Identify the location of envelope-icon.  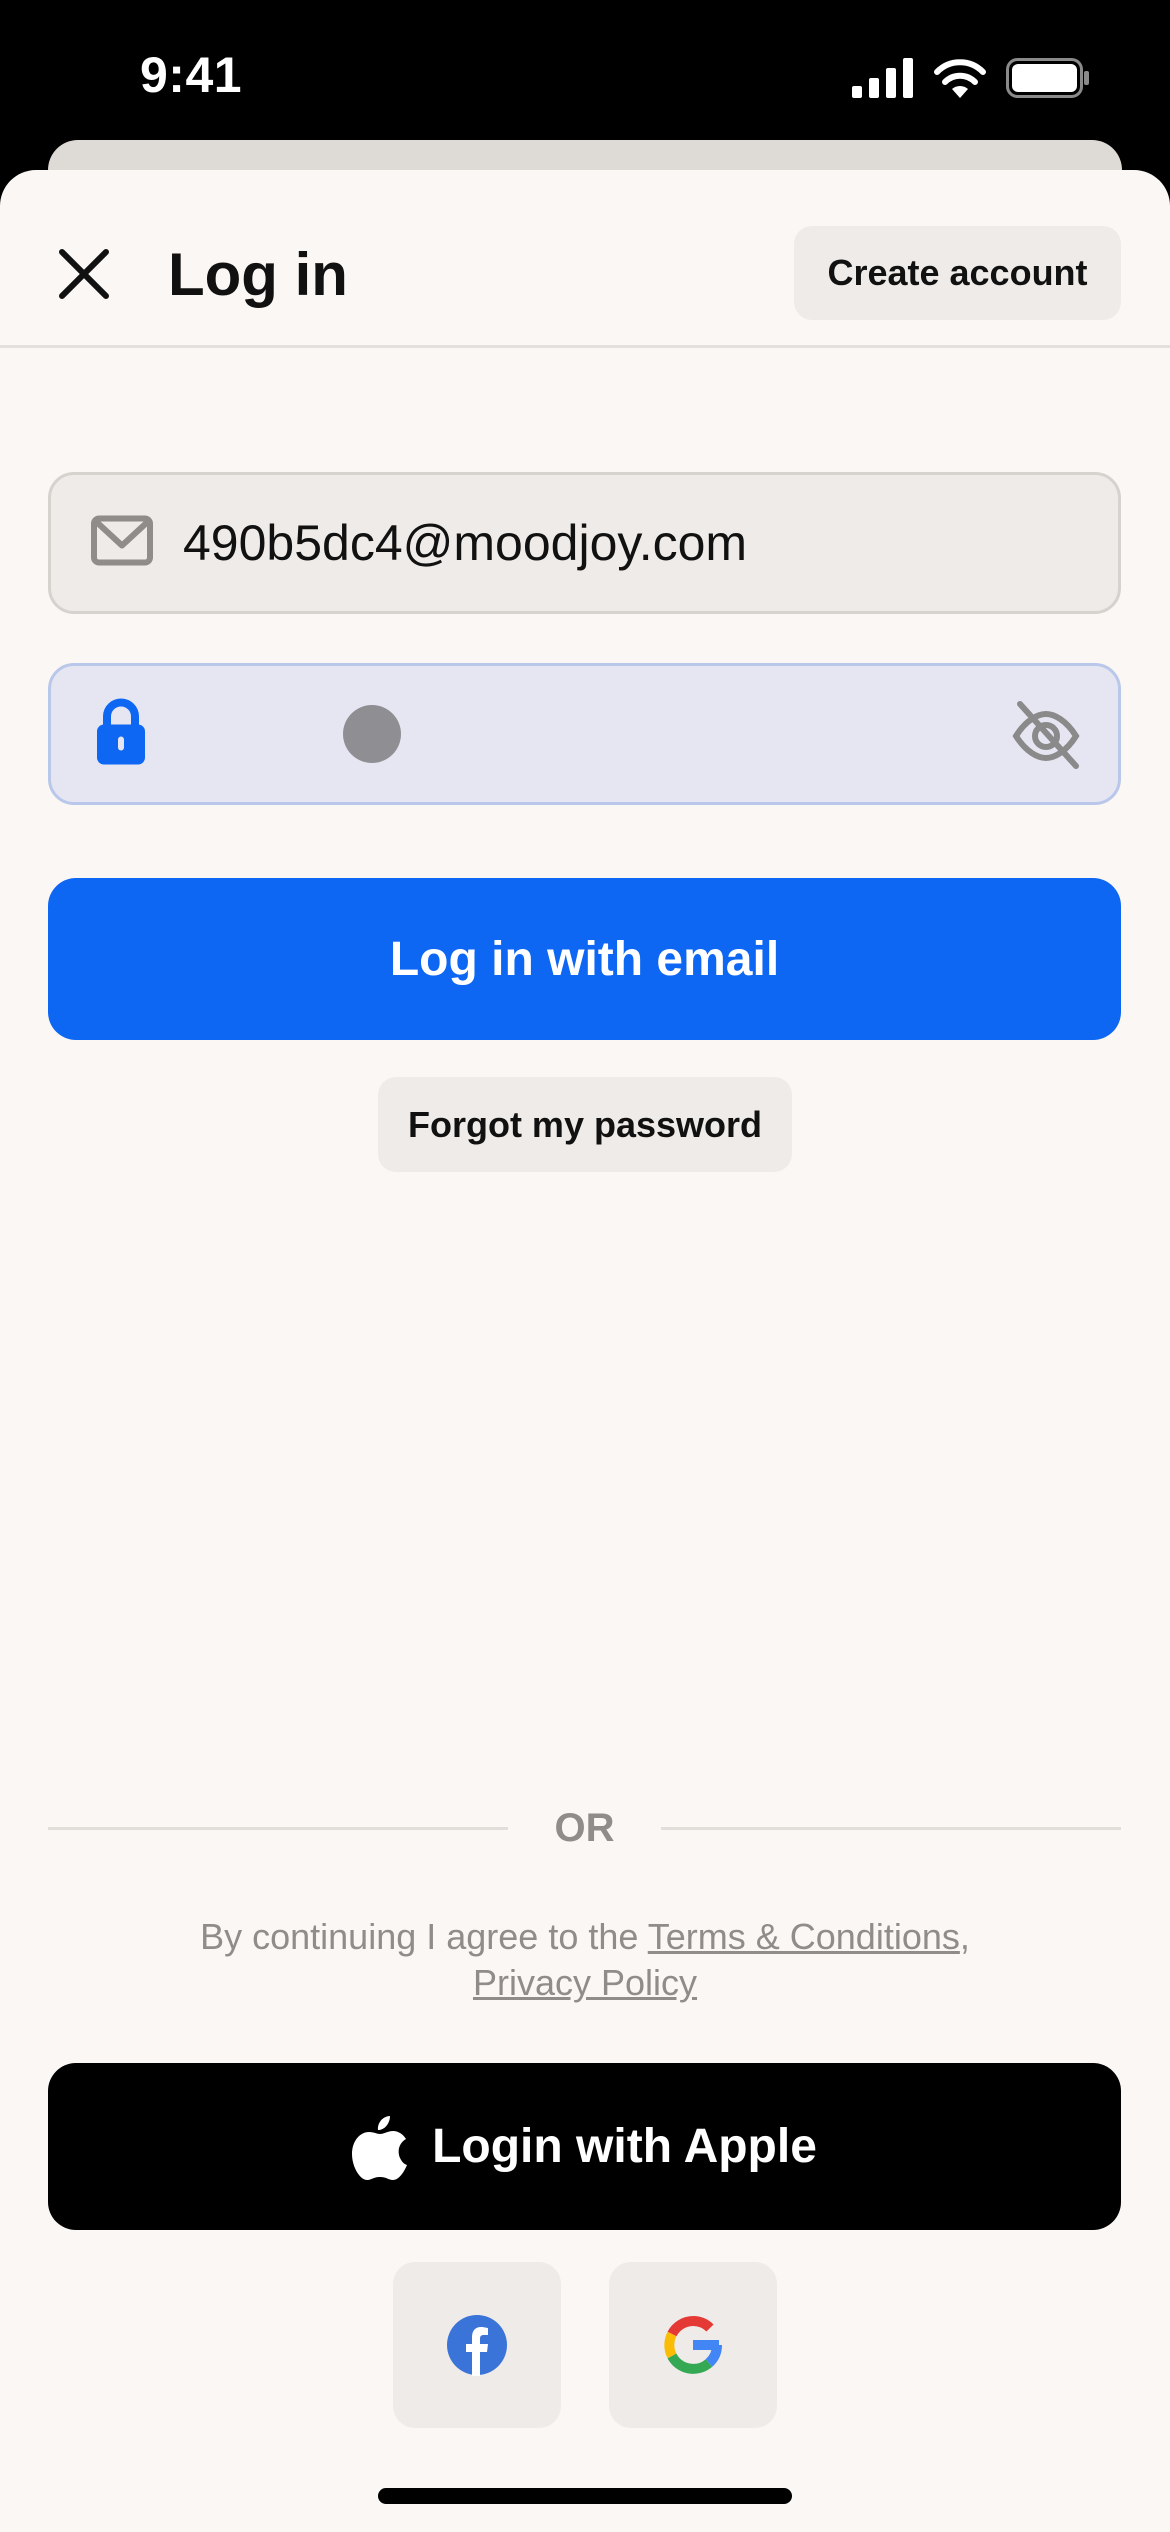
(122, 543).